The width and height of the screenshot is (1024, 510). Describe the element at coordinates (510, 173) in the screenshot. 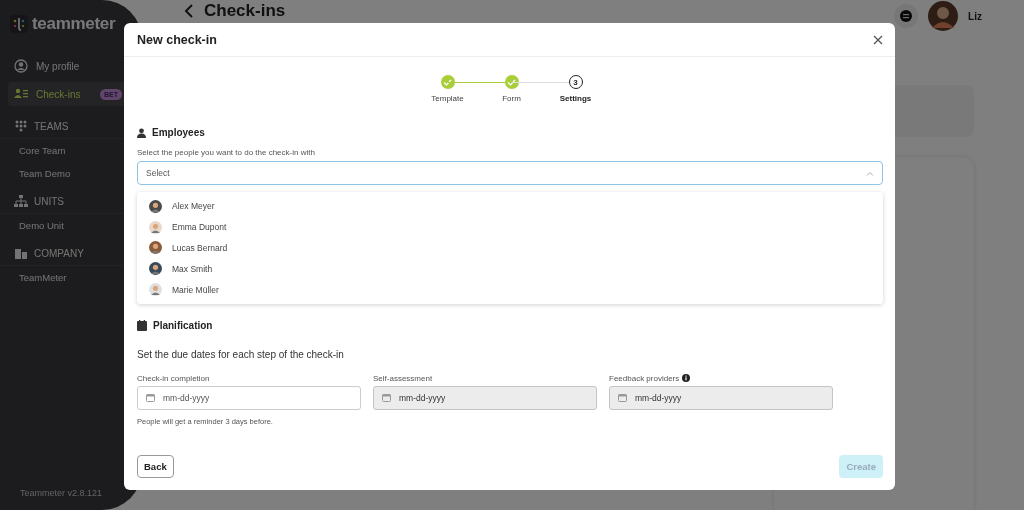

I see `select-field: Select` at that location.